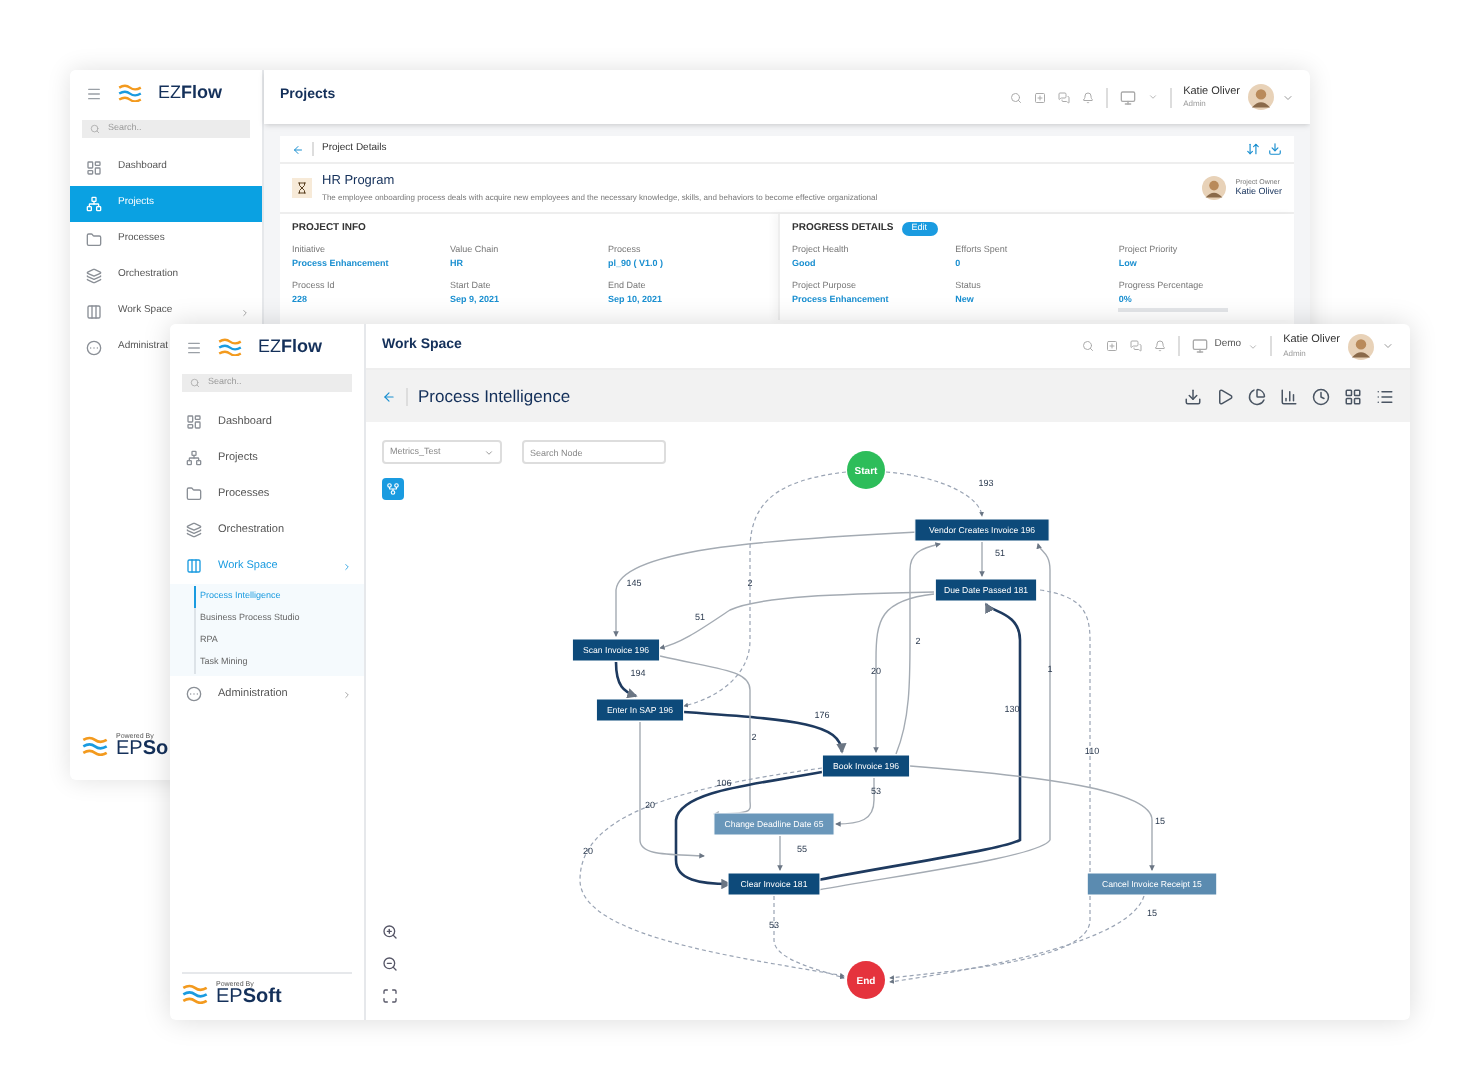 Image resolution: width=1480 pixels, height=1090 pixels. Describe the element at coordinates (390, 996) in the screenshot. I see `fullscreen-icon` at that location.